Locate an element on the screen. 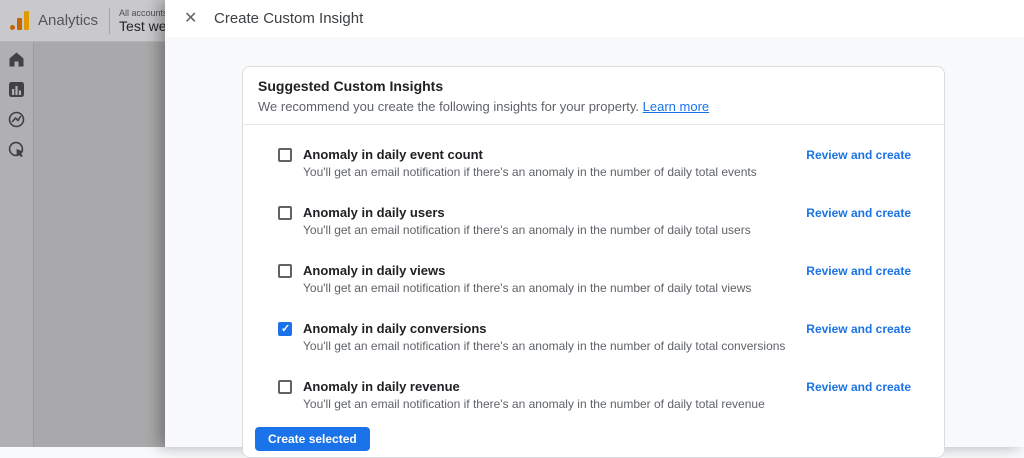 This screenshot has width=1024, height=458. learn-more-link: Learn more is located at coordinates (676, 106).